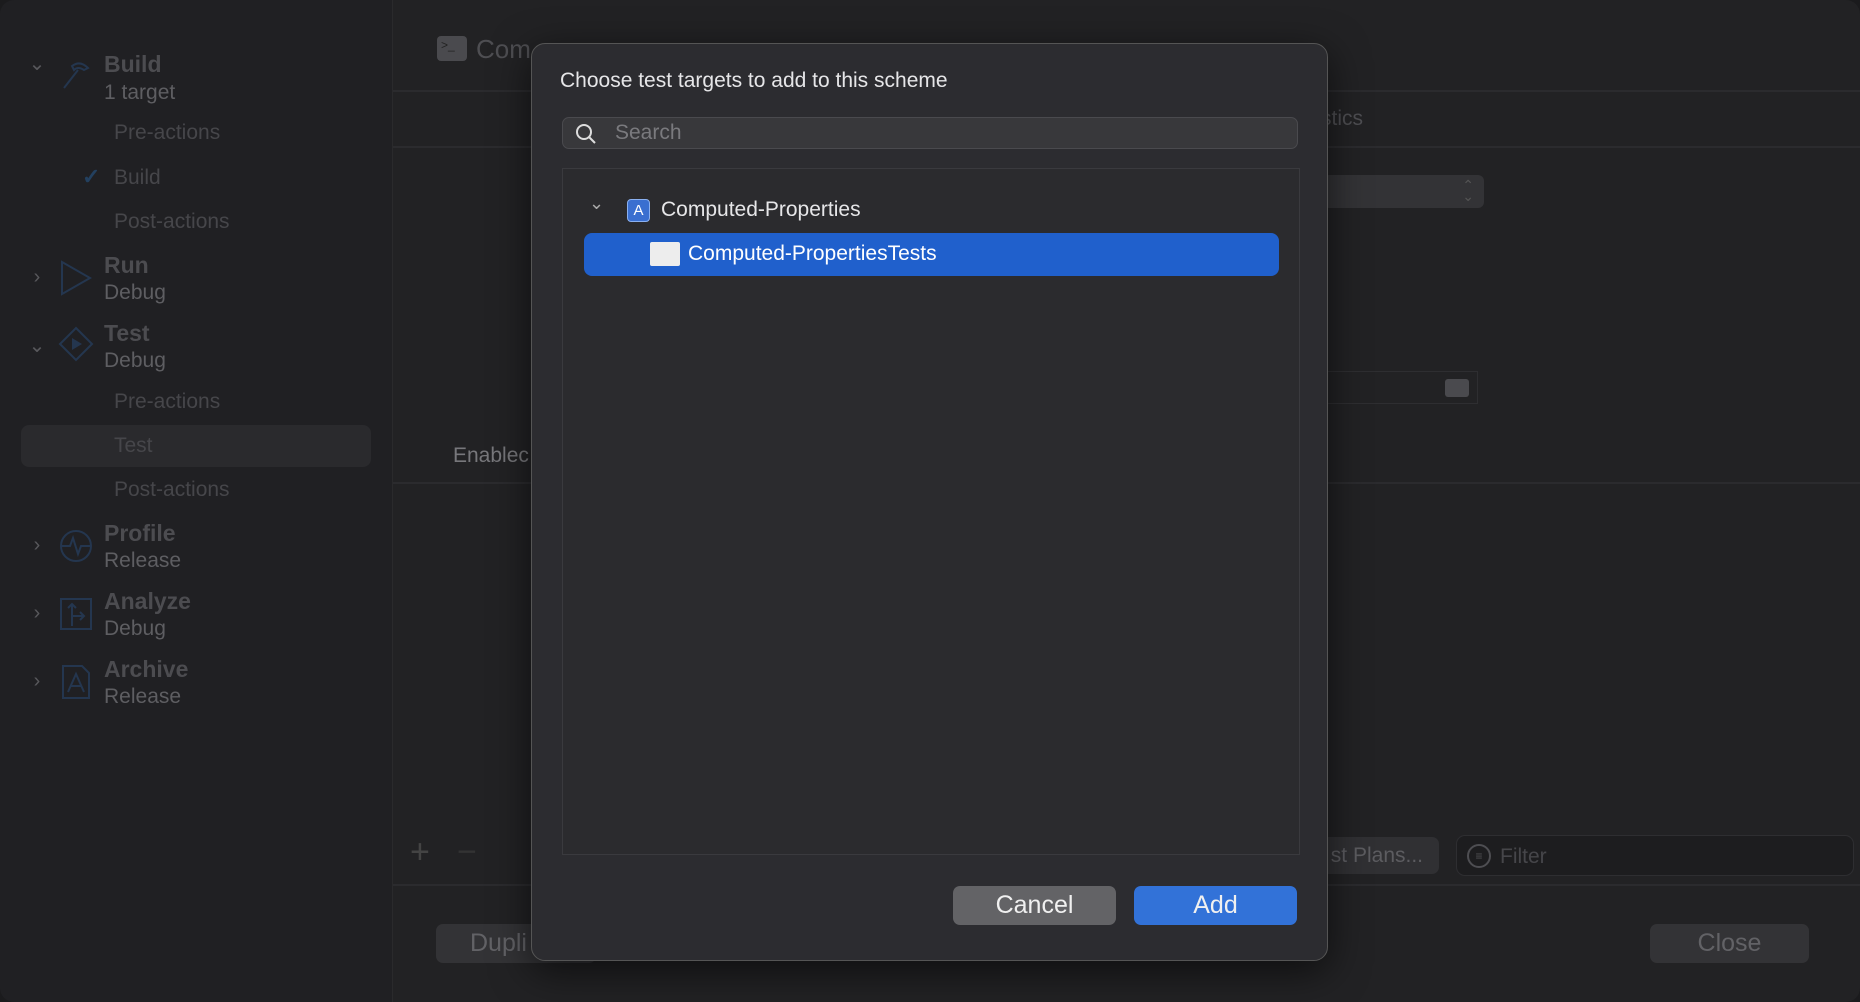 The height and width of the screenshot is (1002, 1860). What do you see at coordinates (503, 49) in the screenshot?
I see `scheme-title: Com` at bounding box center [503, 49].